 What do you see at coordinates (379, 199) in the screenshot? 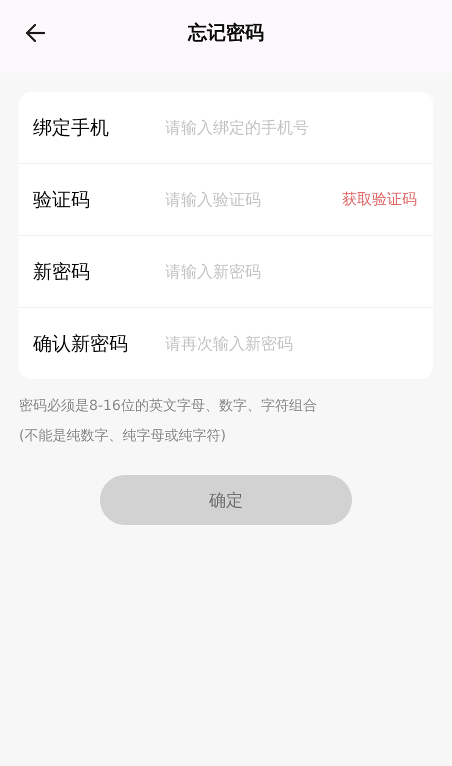
I see `get-code-link: 获取验证码` at bounding box center [379, 199].